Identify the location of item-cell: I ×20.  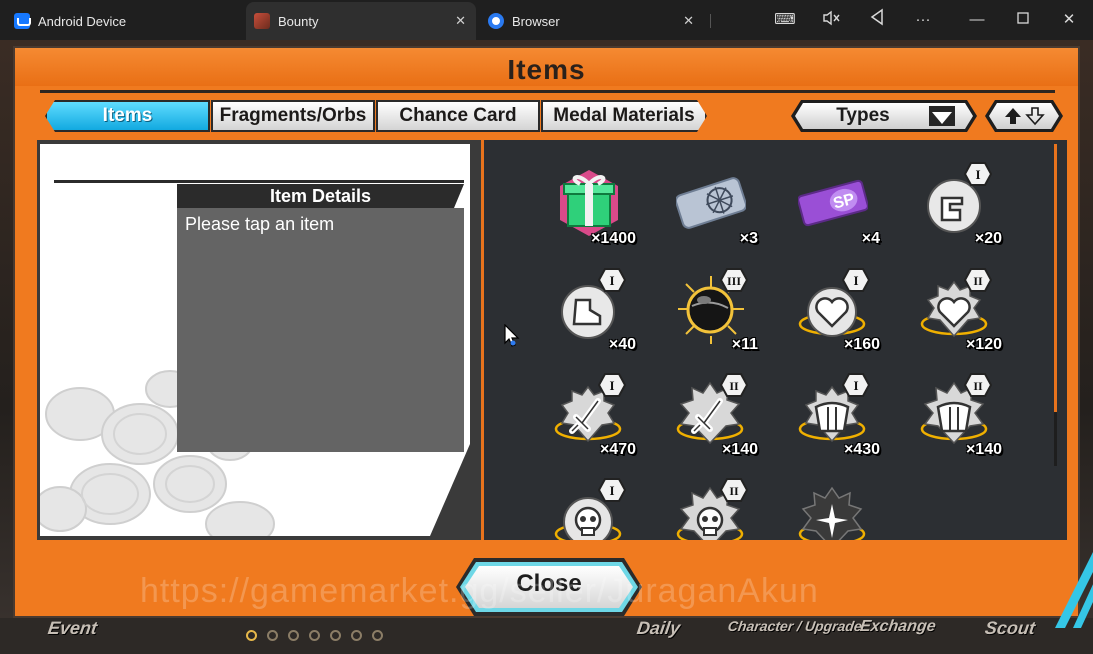
(955, 208).